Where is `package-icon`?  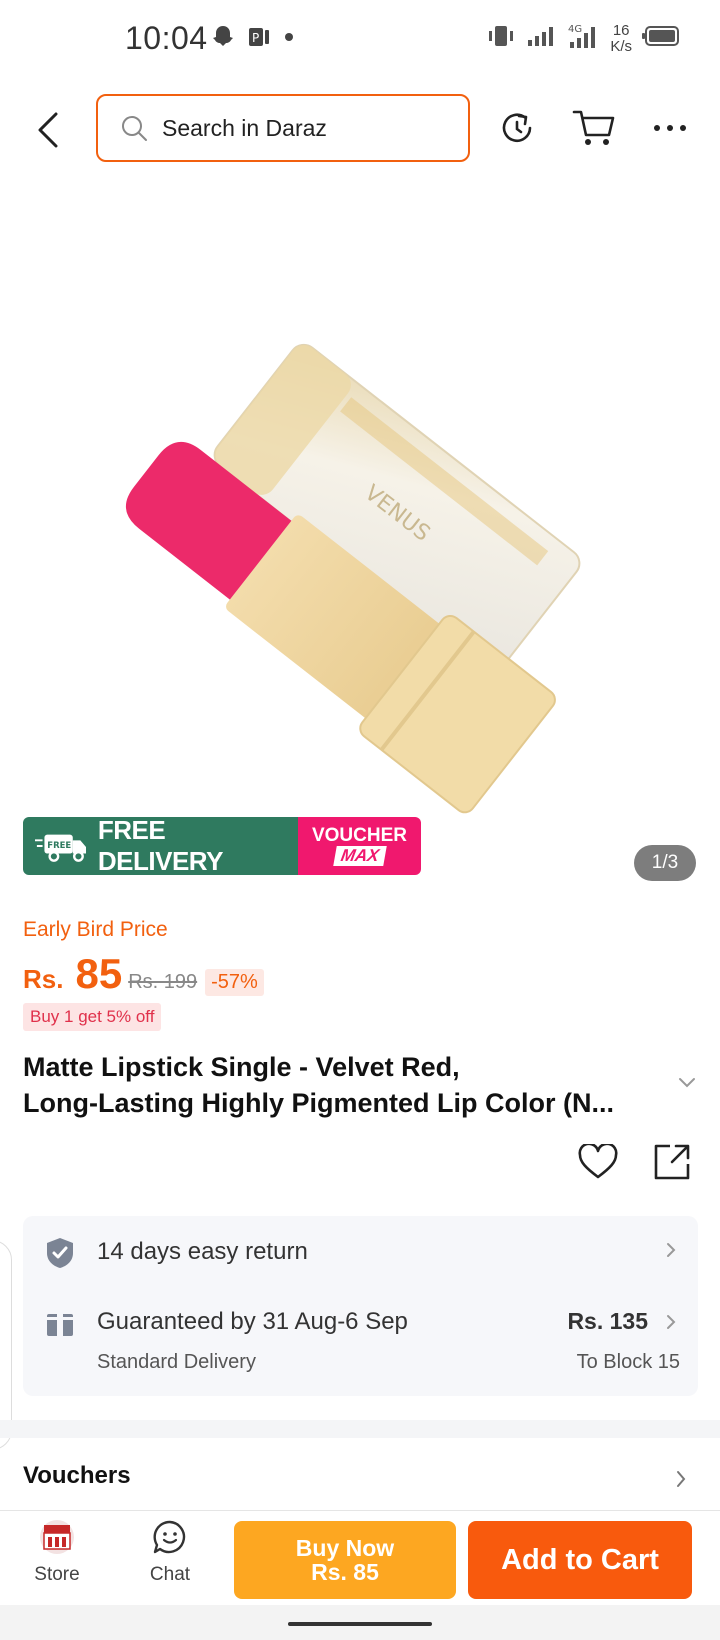
package-icon is located at coordinates (60, 1325).